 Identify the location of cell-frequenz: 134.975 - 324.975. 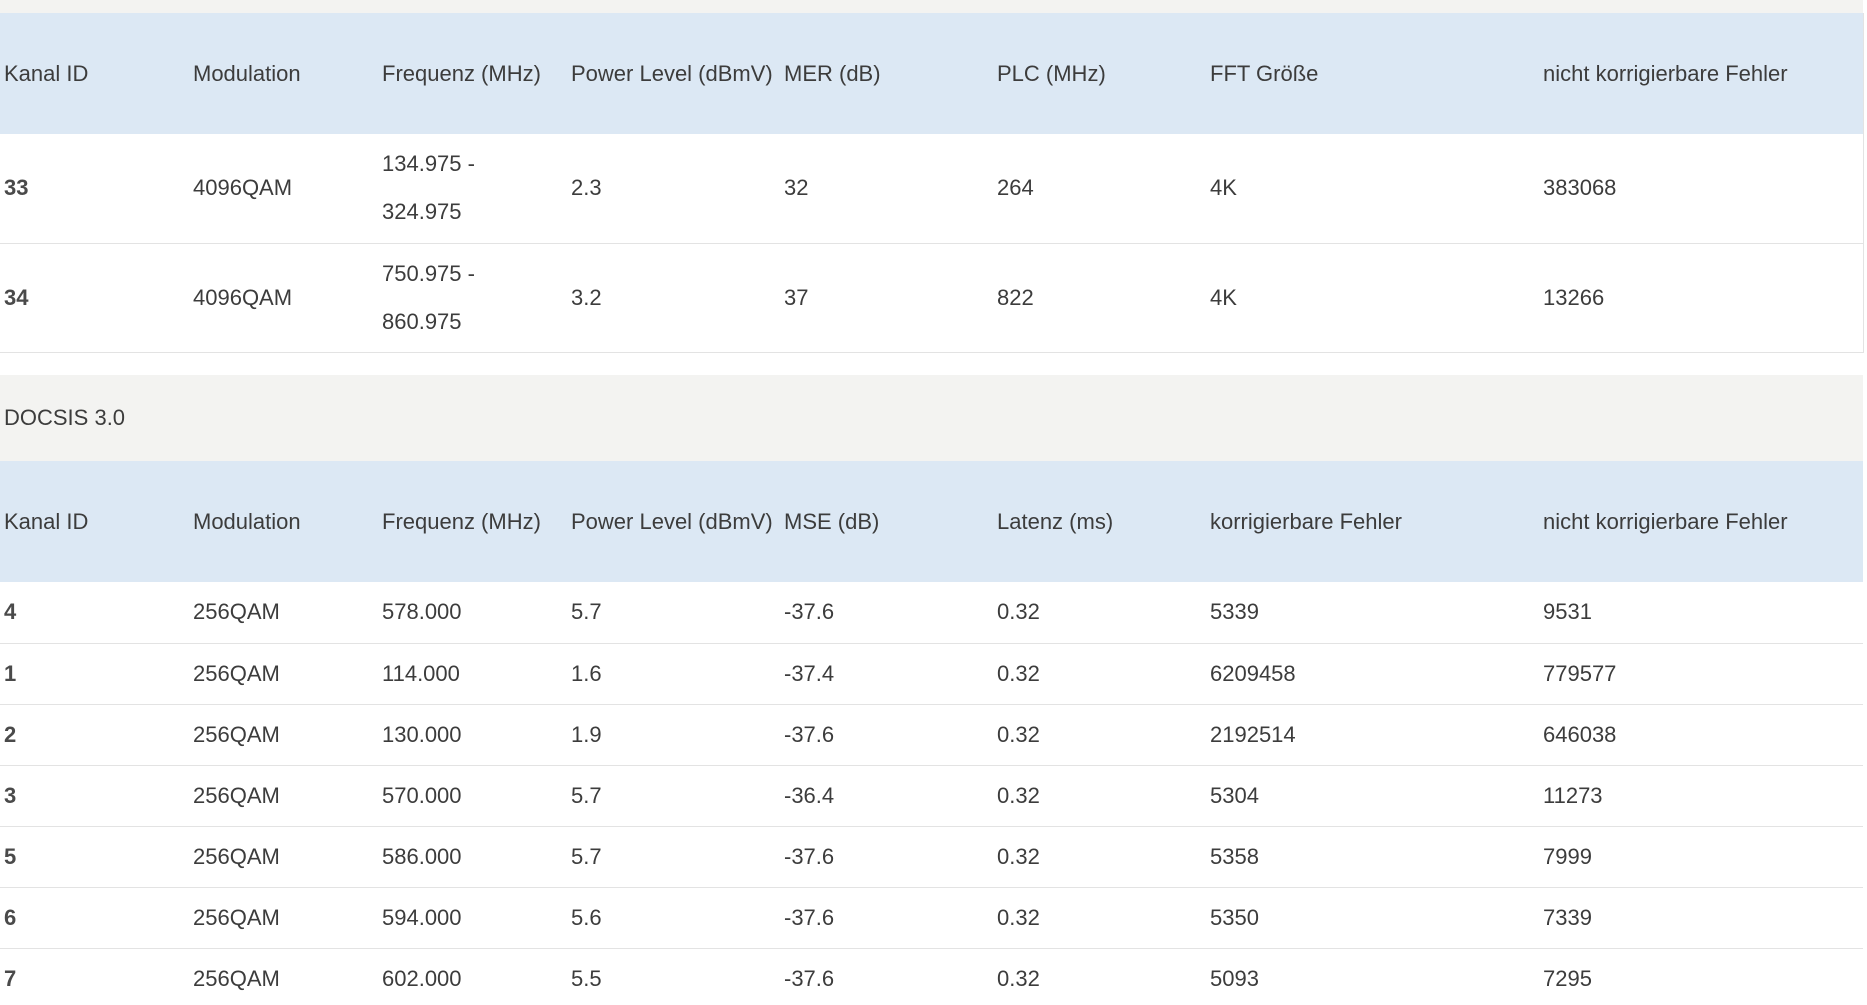
(472, 188).